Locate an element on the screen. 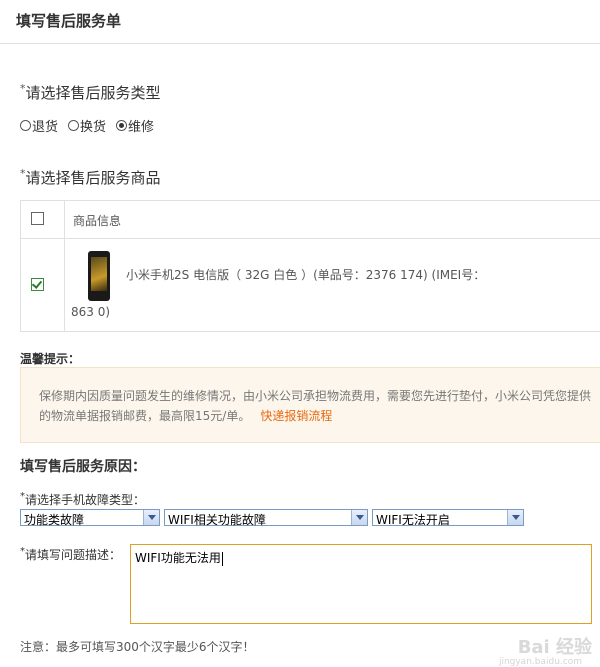  description-value: WIFI功能无法用 is located at coordinates (178, 558).